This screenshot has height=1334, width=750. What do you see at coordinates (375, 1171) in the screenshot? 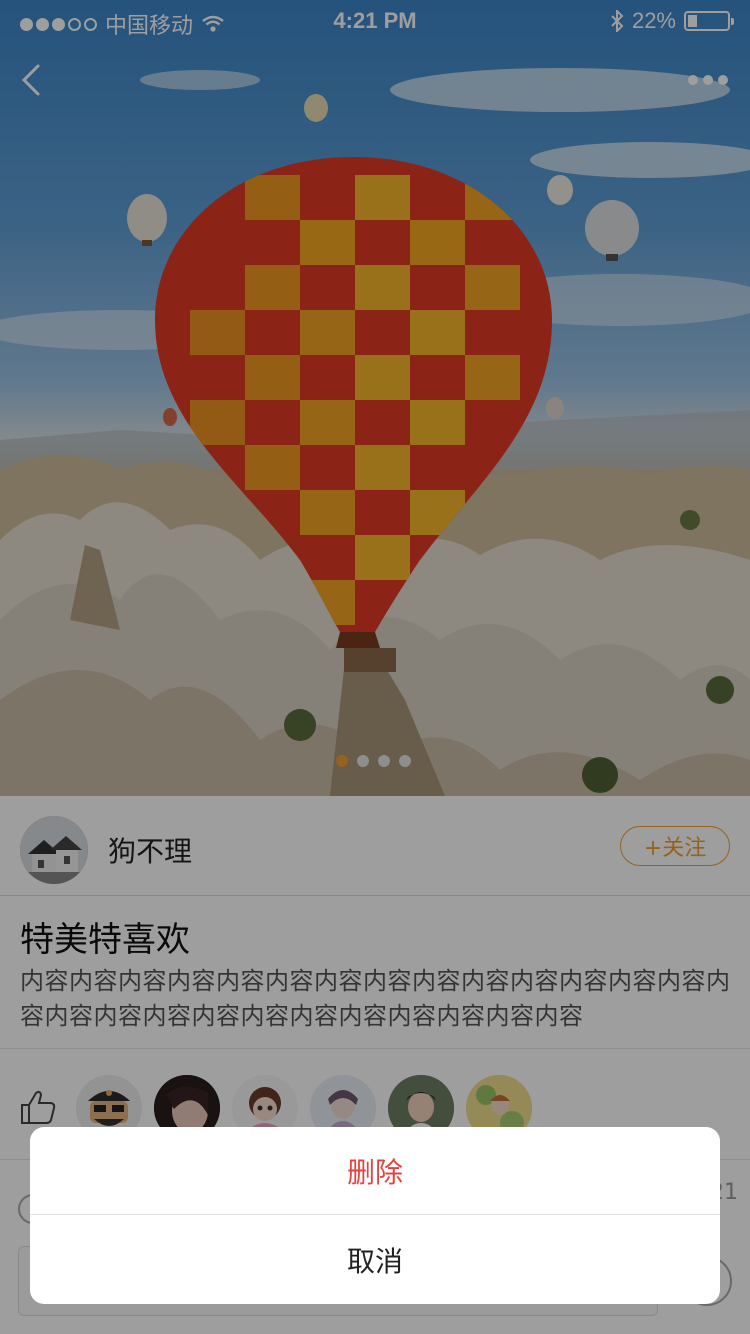
I see `delete-button: 删除` at bounding box center [375, 1171].